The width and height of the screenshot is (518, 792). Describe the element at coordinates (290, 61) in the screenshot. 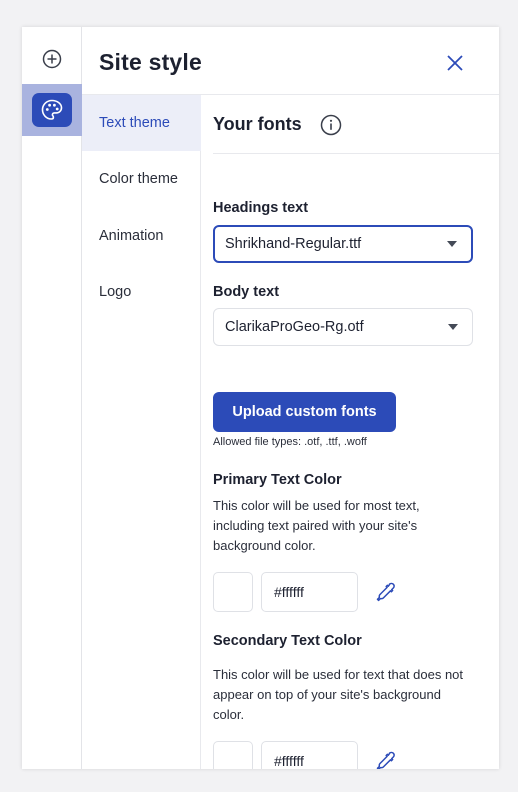

I see `panel-header: Site style` at that location.